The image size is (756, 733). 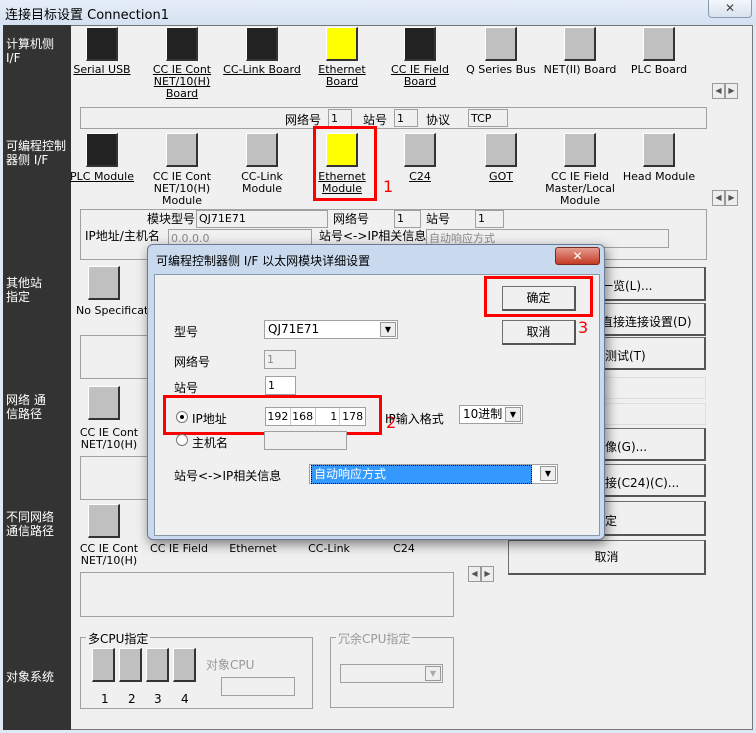 I want to click on pc-info-bar: 网络号 1 站号 1 协议 TCP, so click(x=393, y=118).